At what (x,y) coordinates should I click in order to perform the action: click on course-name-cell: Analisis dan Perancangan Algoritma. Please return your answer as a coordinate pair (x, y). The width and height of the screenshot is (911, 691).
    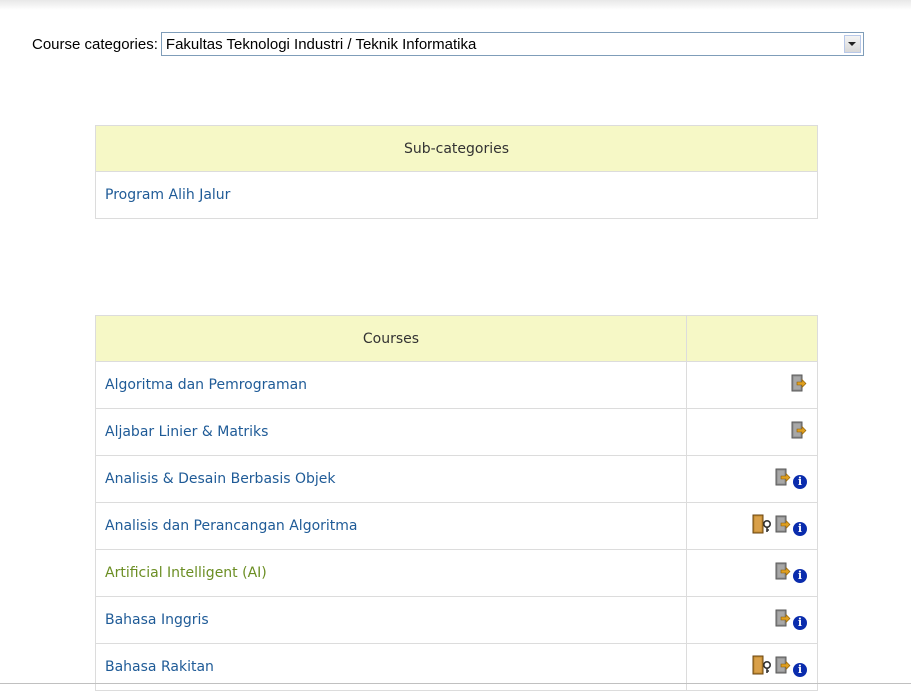
    Looking at the image, I should click on (391, 526).